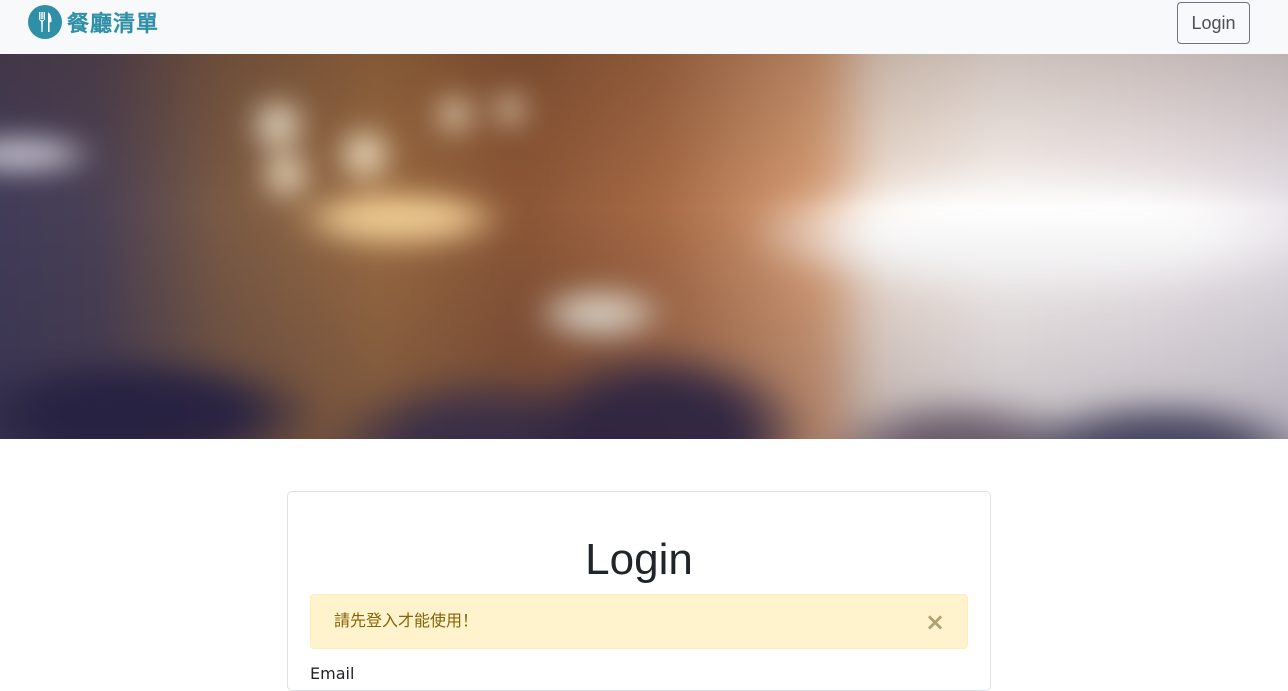  Describe the element at coordinates (935, 622) in the screenshot. I see `close-icon: ×` at that location.